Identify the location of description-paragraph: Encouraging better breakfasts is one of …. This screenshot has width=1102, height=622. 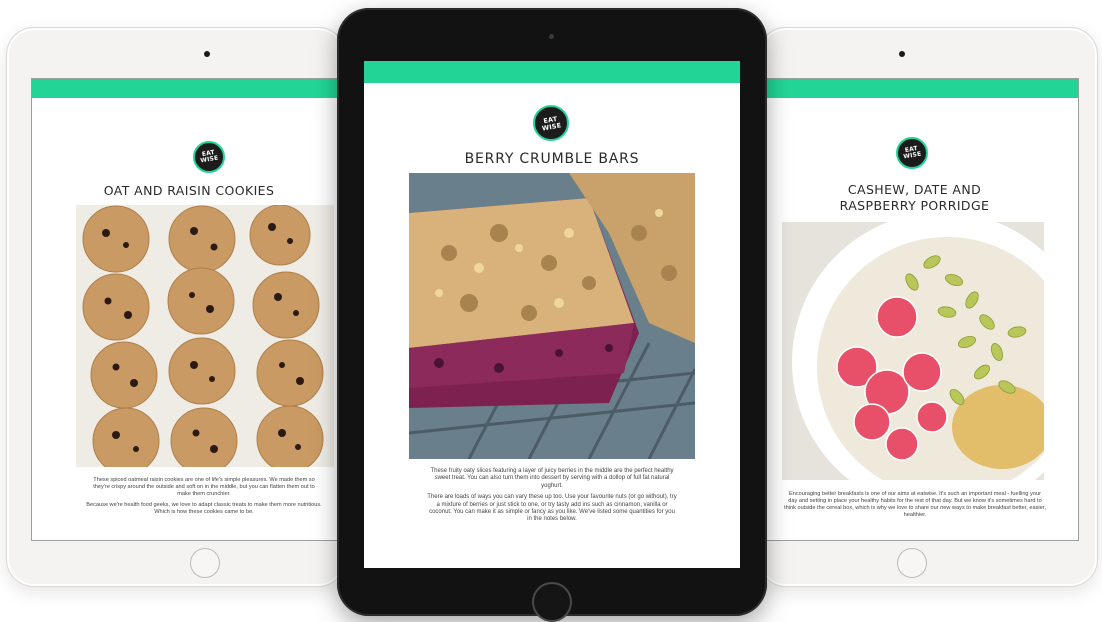
(915, 504).